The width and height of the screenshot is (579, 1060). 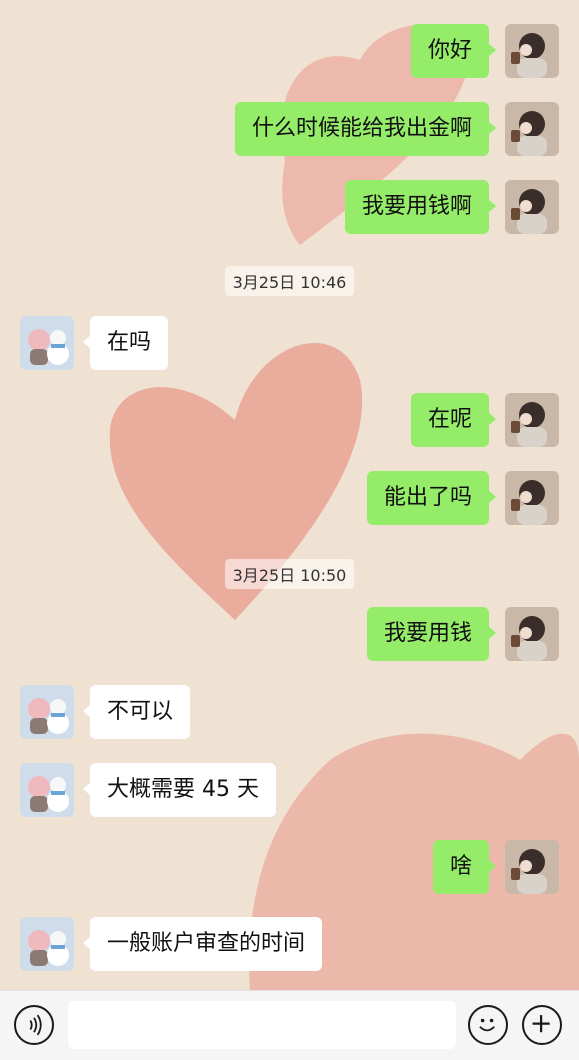 What do you see at coordinates (431, 498) in the screenshot?
I see `outgoing-message-bubble: 能出了吗` at bounding box center [431, 498].